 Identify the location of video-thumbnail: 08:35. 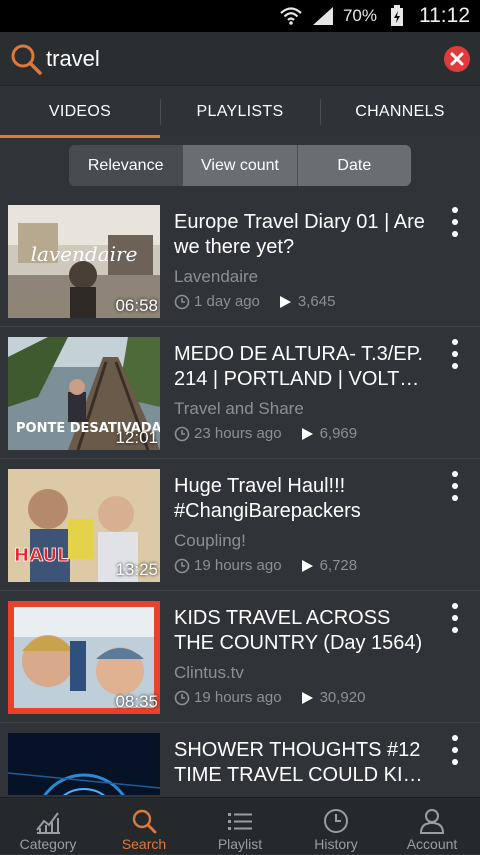
(84, 657).